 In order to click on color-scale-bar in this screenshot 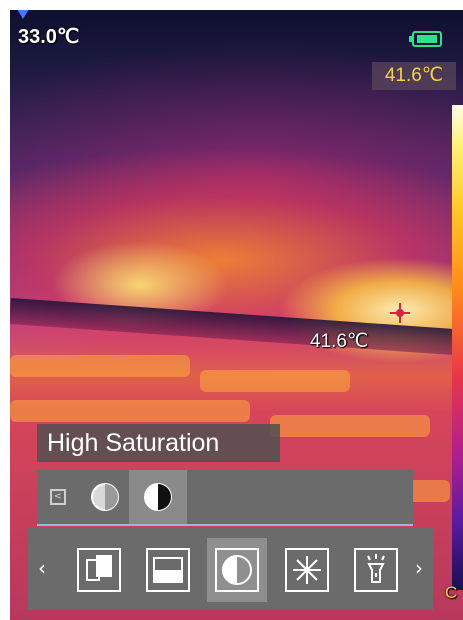, I will do `click(457, 347)`.